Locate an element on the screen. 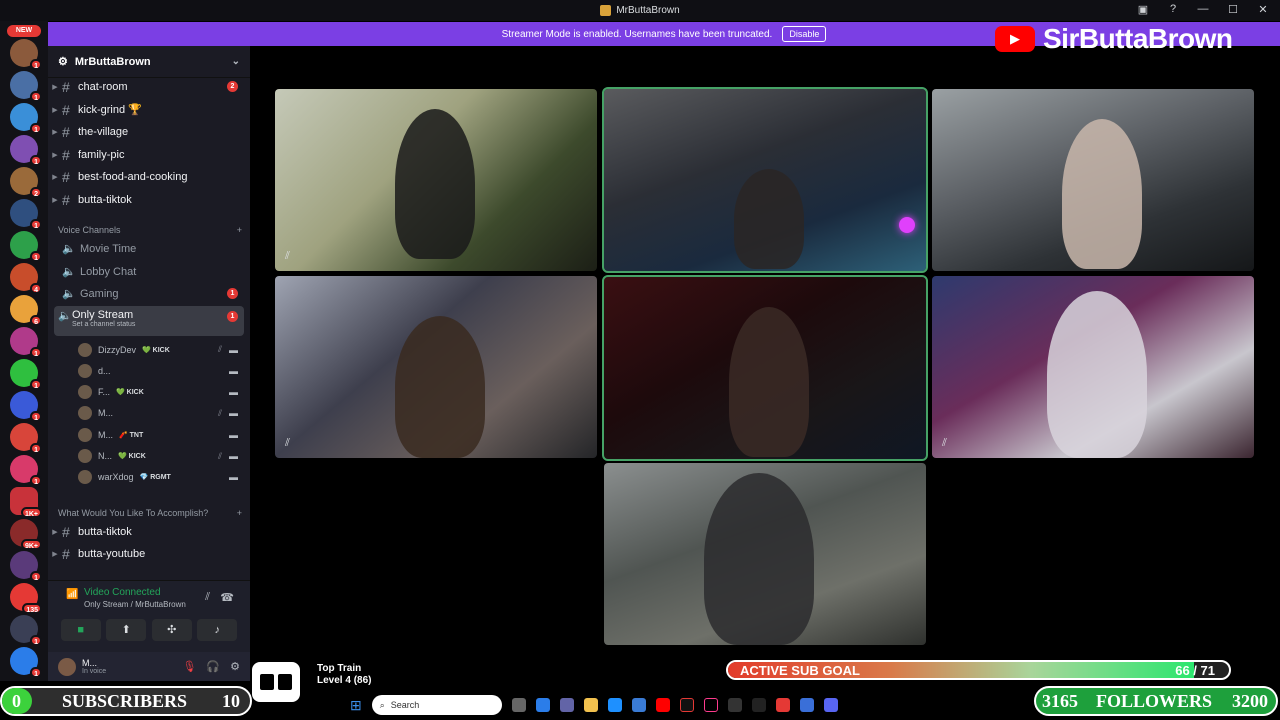  channel-chat-room: ▶ # chat-room 2 is located at coordinates (149, 86).